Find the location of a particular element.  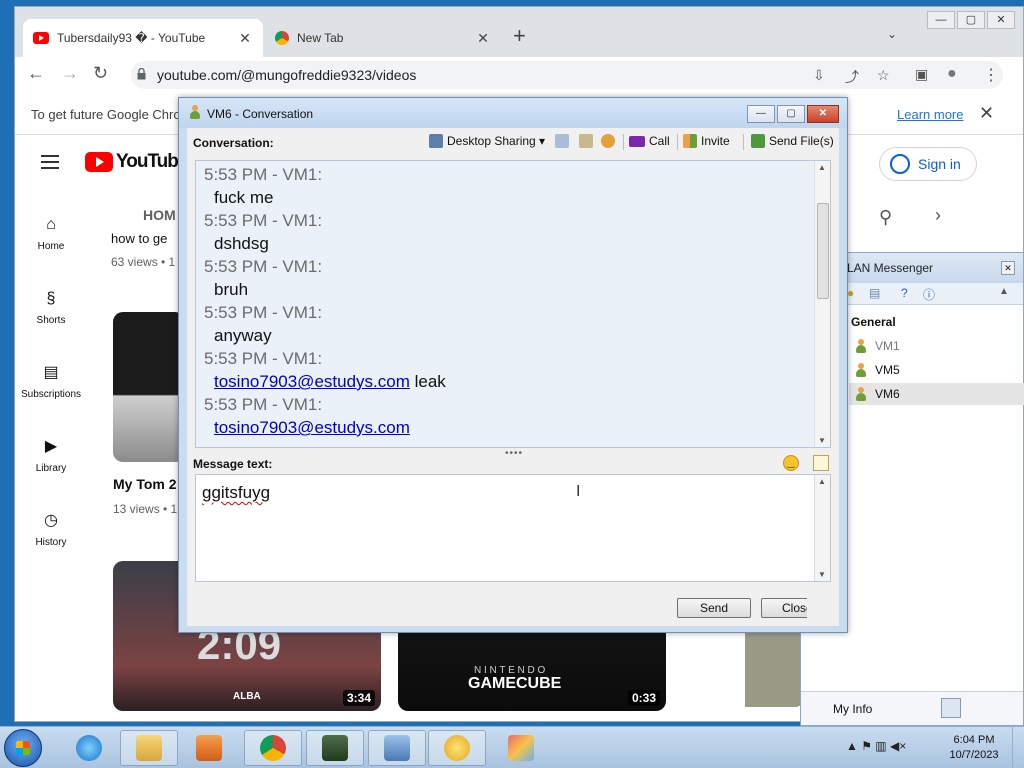

new-tab-button: + is located at coordinates (519, 36).